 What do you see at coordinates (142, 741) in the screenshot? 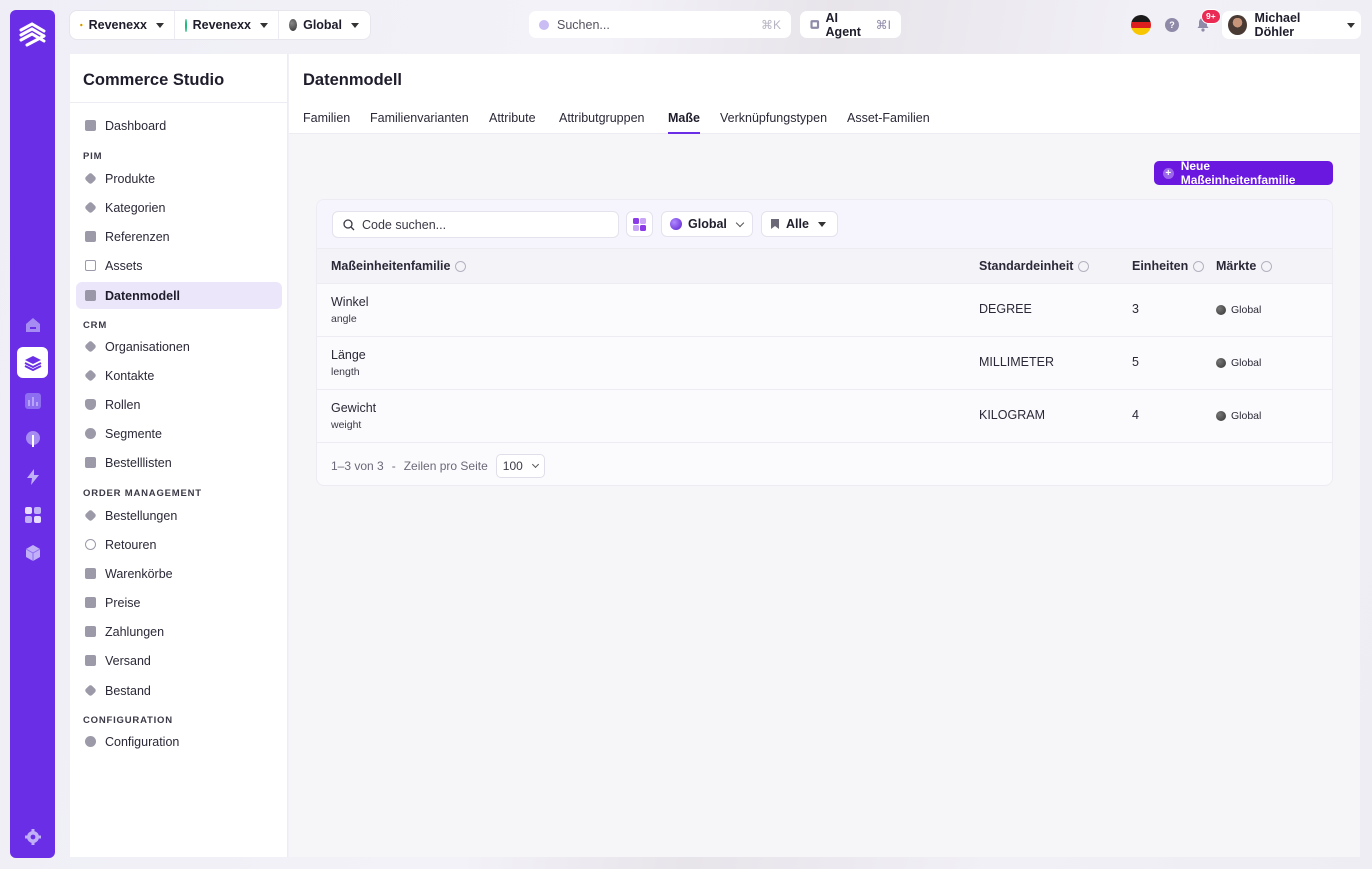
I see `sidebar-item-label: Configuration` at bounding box center [142, 741].